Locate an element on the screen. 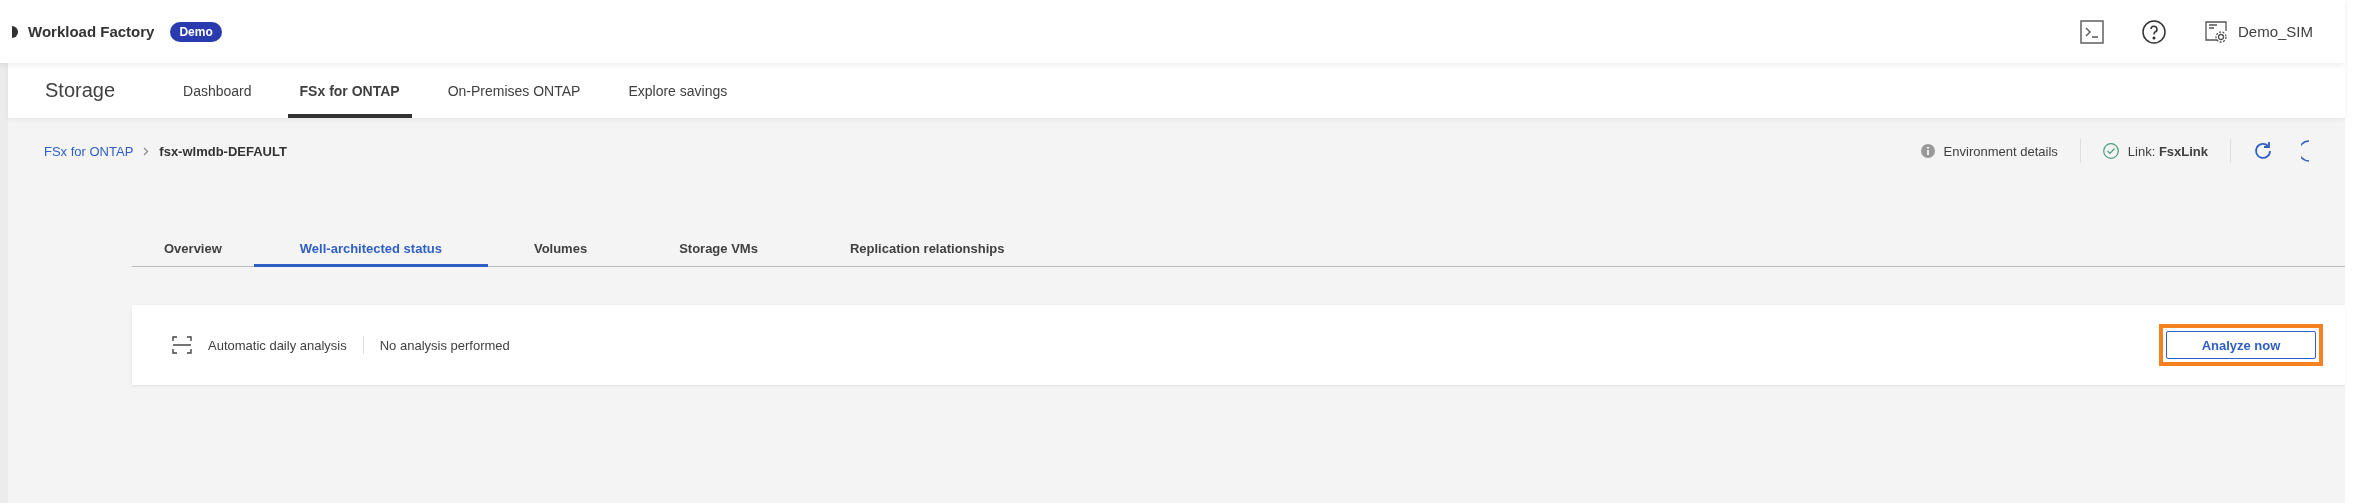 This screenshot has width=2363, height=503. content-tab: Volumes is located at coordinates (560, 249).